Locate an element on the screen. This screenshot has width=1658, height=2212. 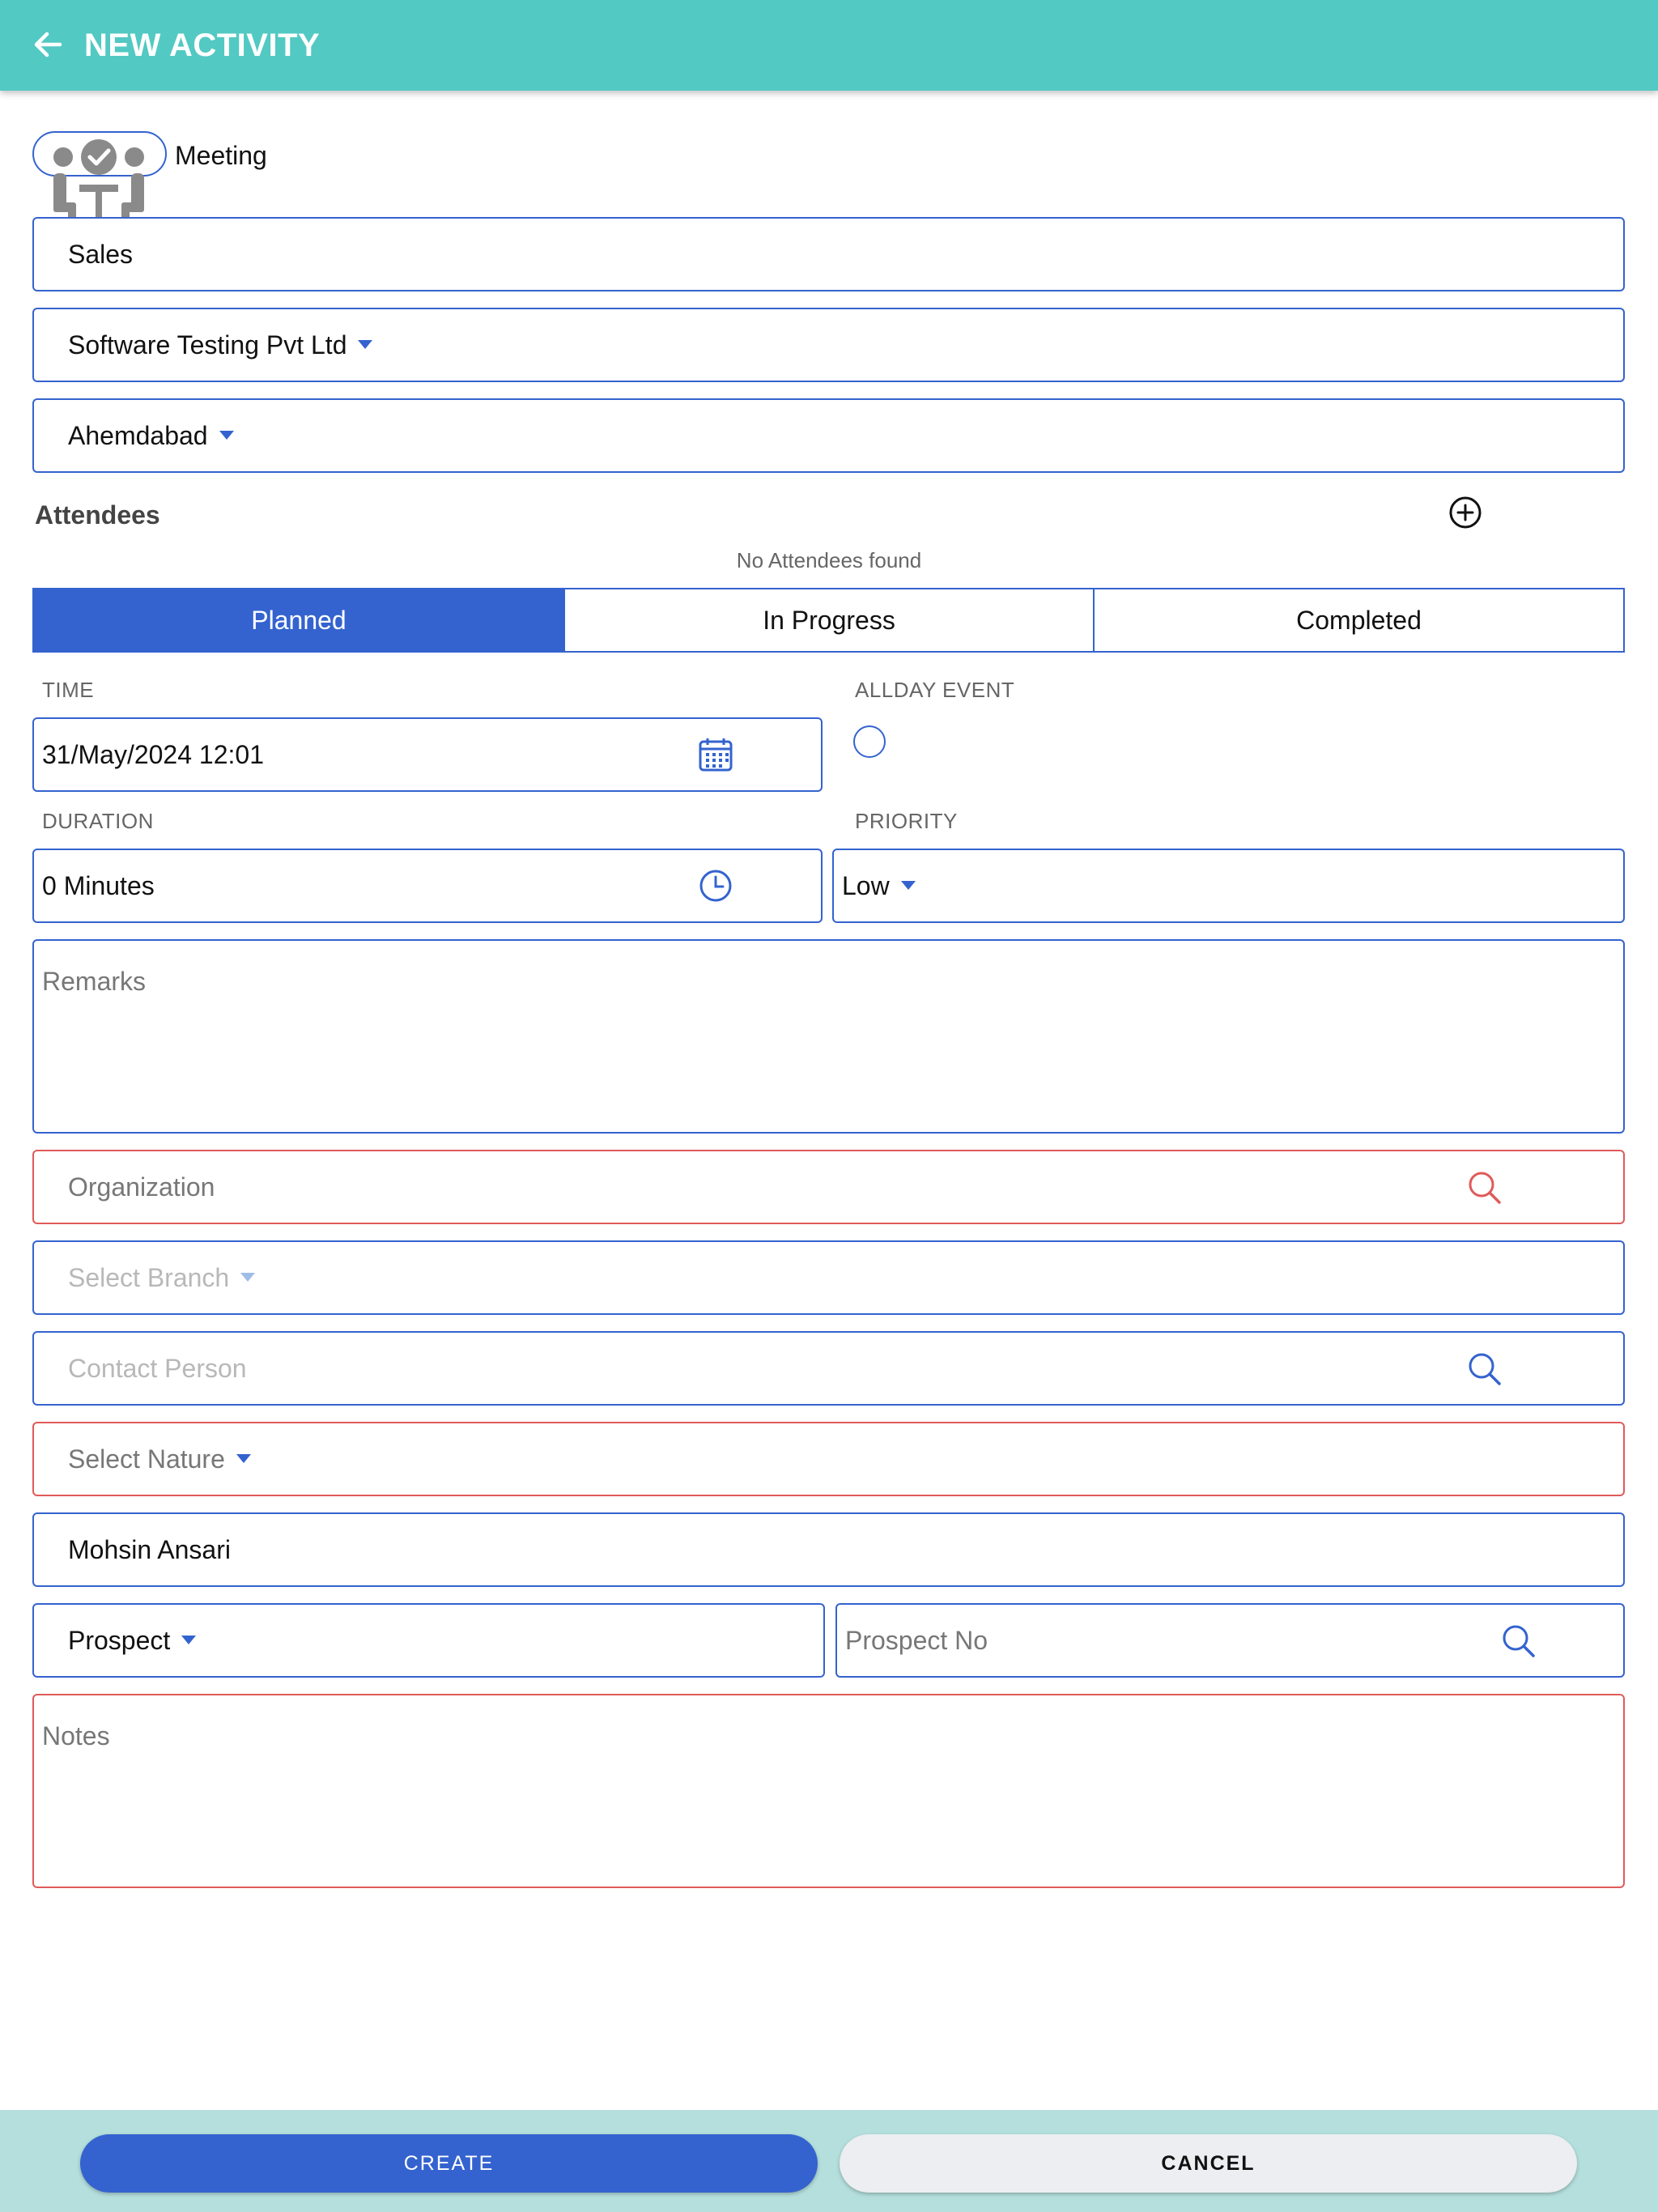
organization-field is located at coordinates (828, 1187).